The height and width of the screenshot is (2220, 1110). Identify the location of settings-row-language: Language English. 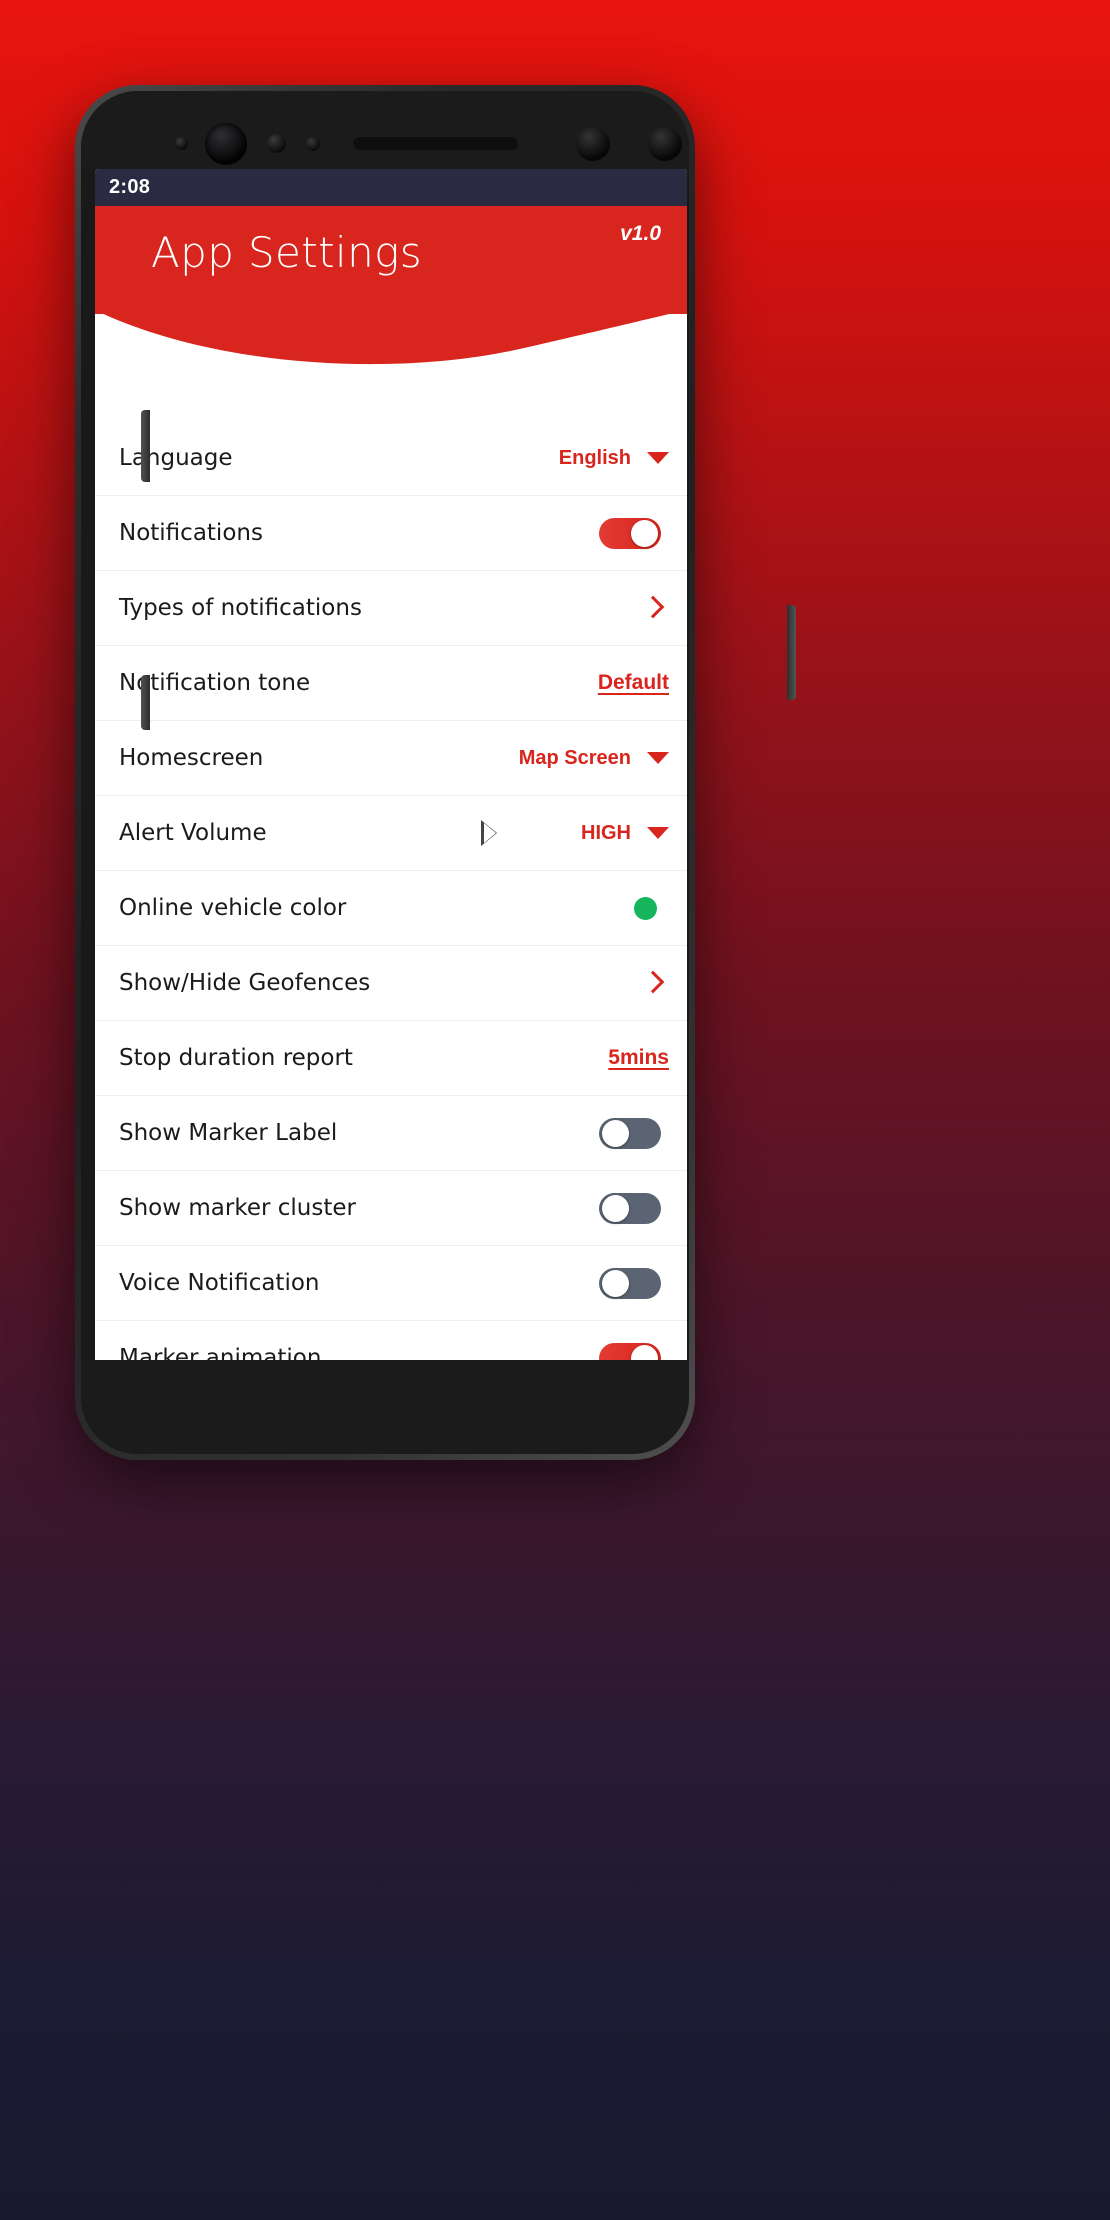
(391, 458).